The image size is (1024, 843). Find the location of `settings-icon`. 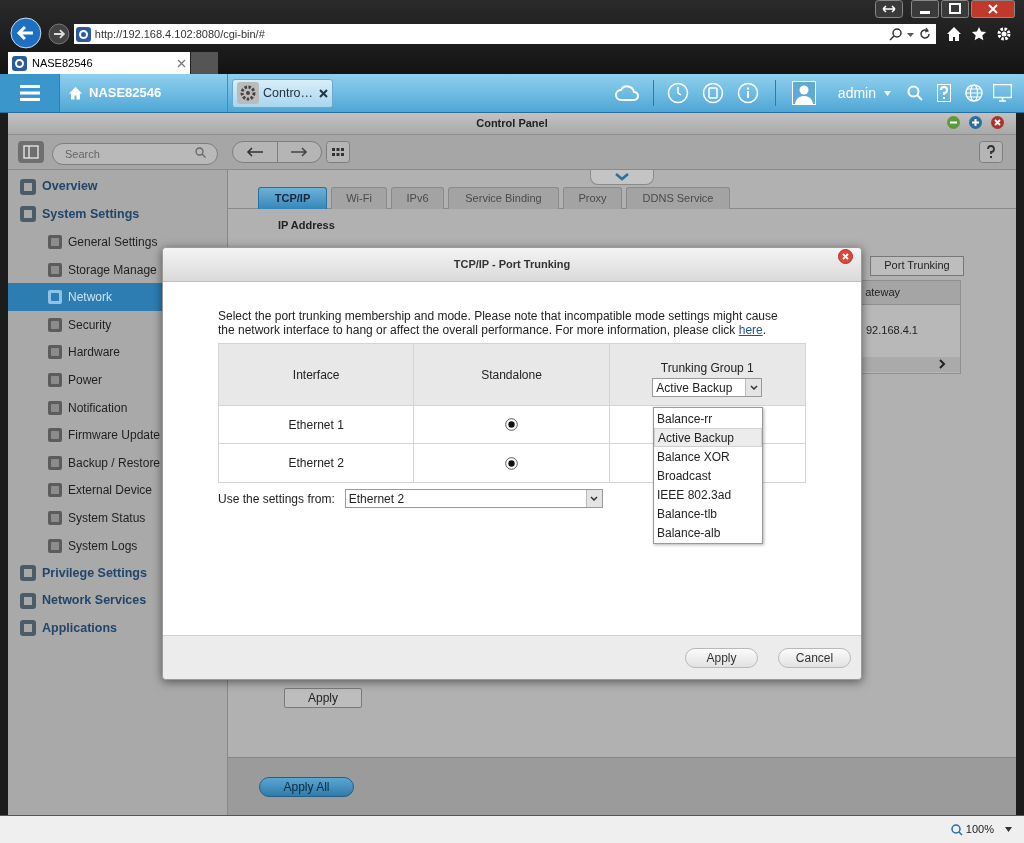

settings-icon is located at coordinates (1004, 34).